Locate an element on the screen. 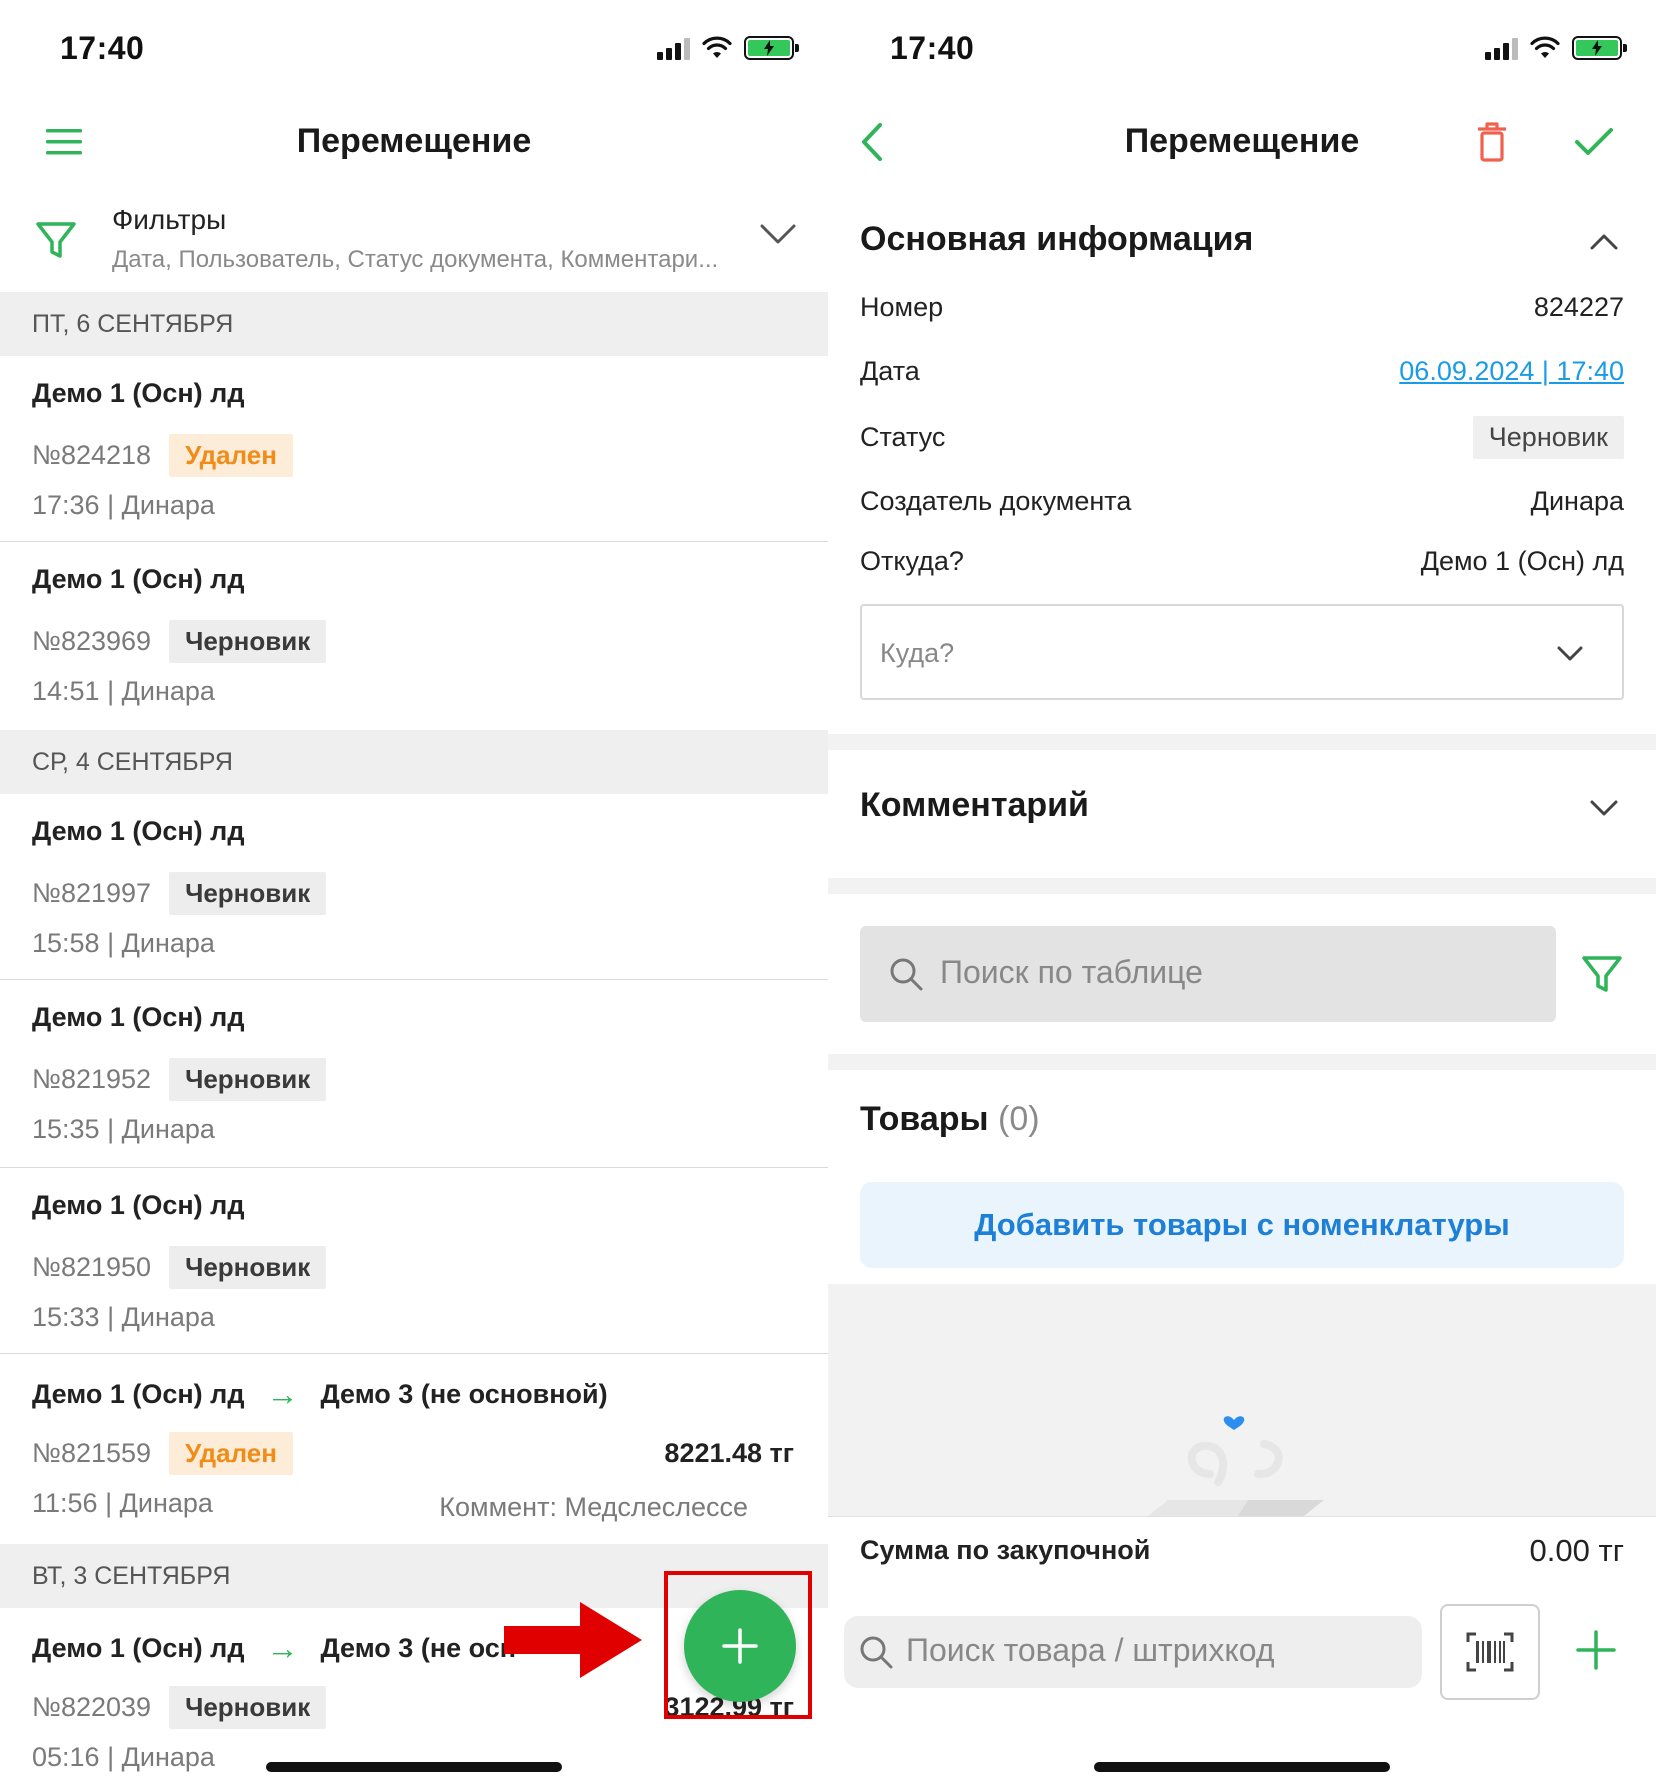 This screenshot has height=1792, width=1656. item-number-row: №821950 Черновик is located at coordinates (179, 1267).